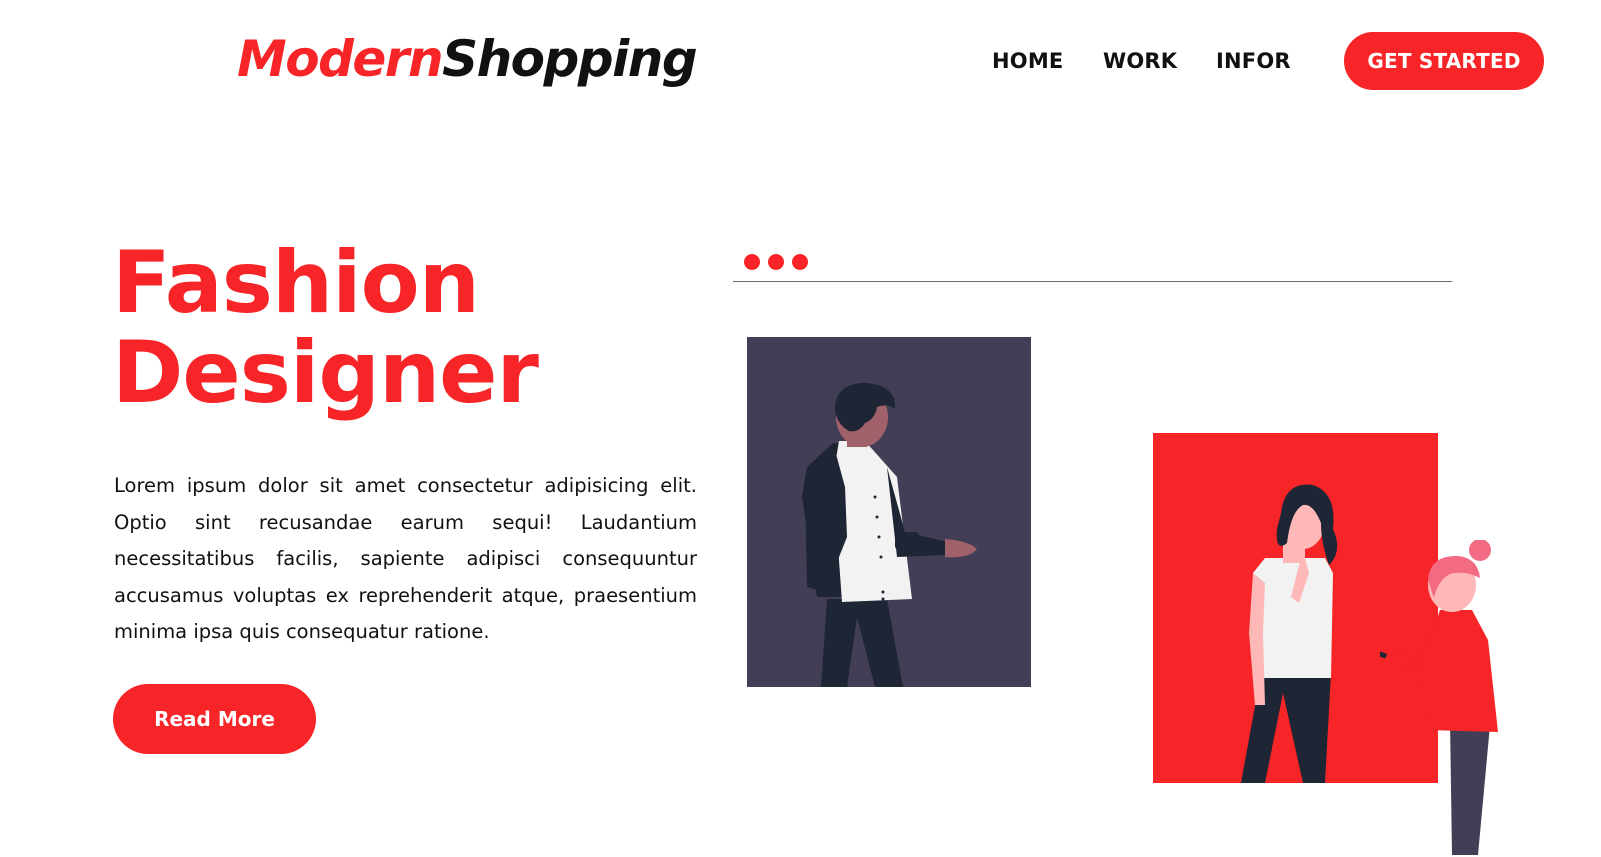 The width and height of the screenshot is (1601, 857). Describe the element at coordinates (1092, 281) in the screenshot. I see `divider-line` at that location.